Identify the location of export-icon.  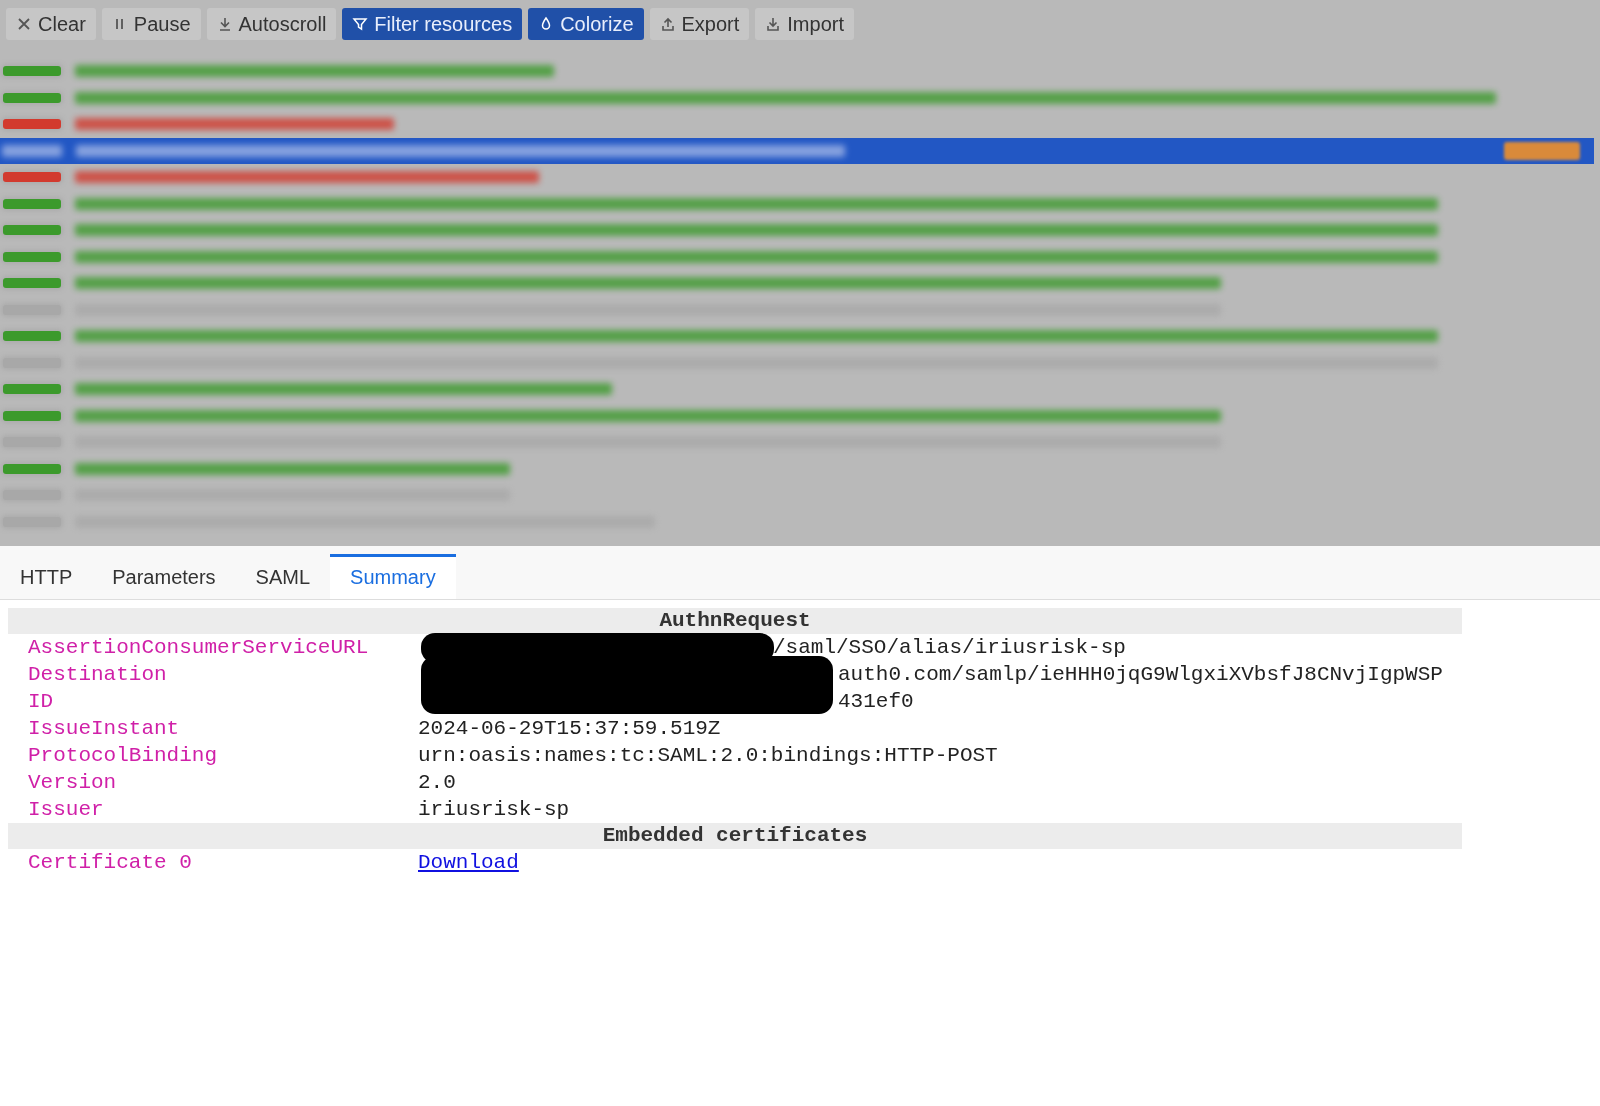
(667, 24).